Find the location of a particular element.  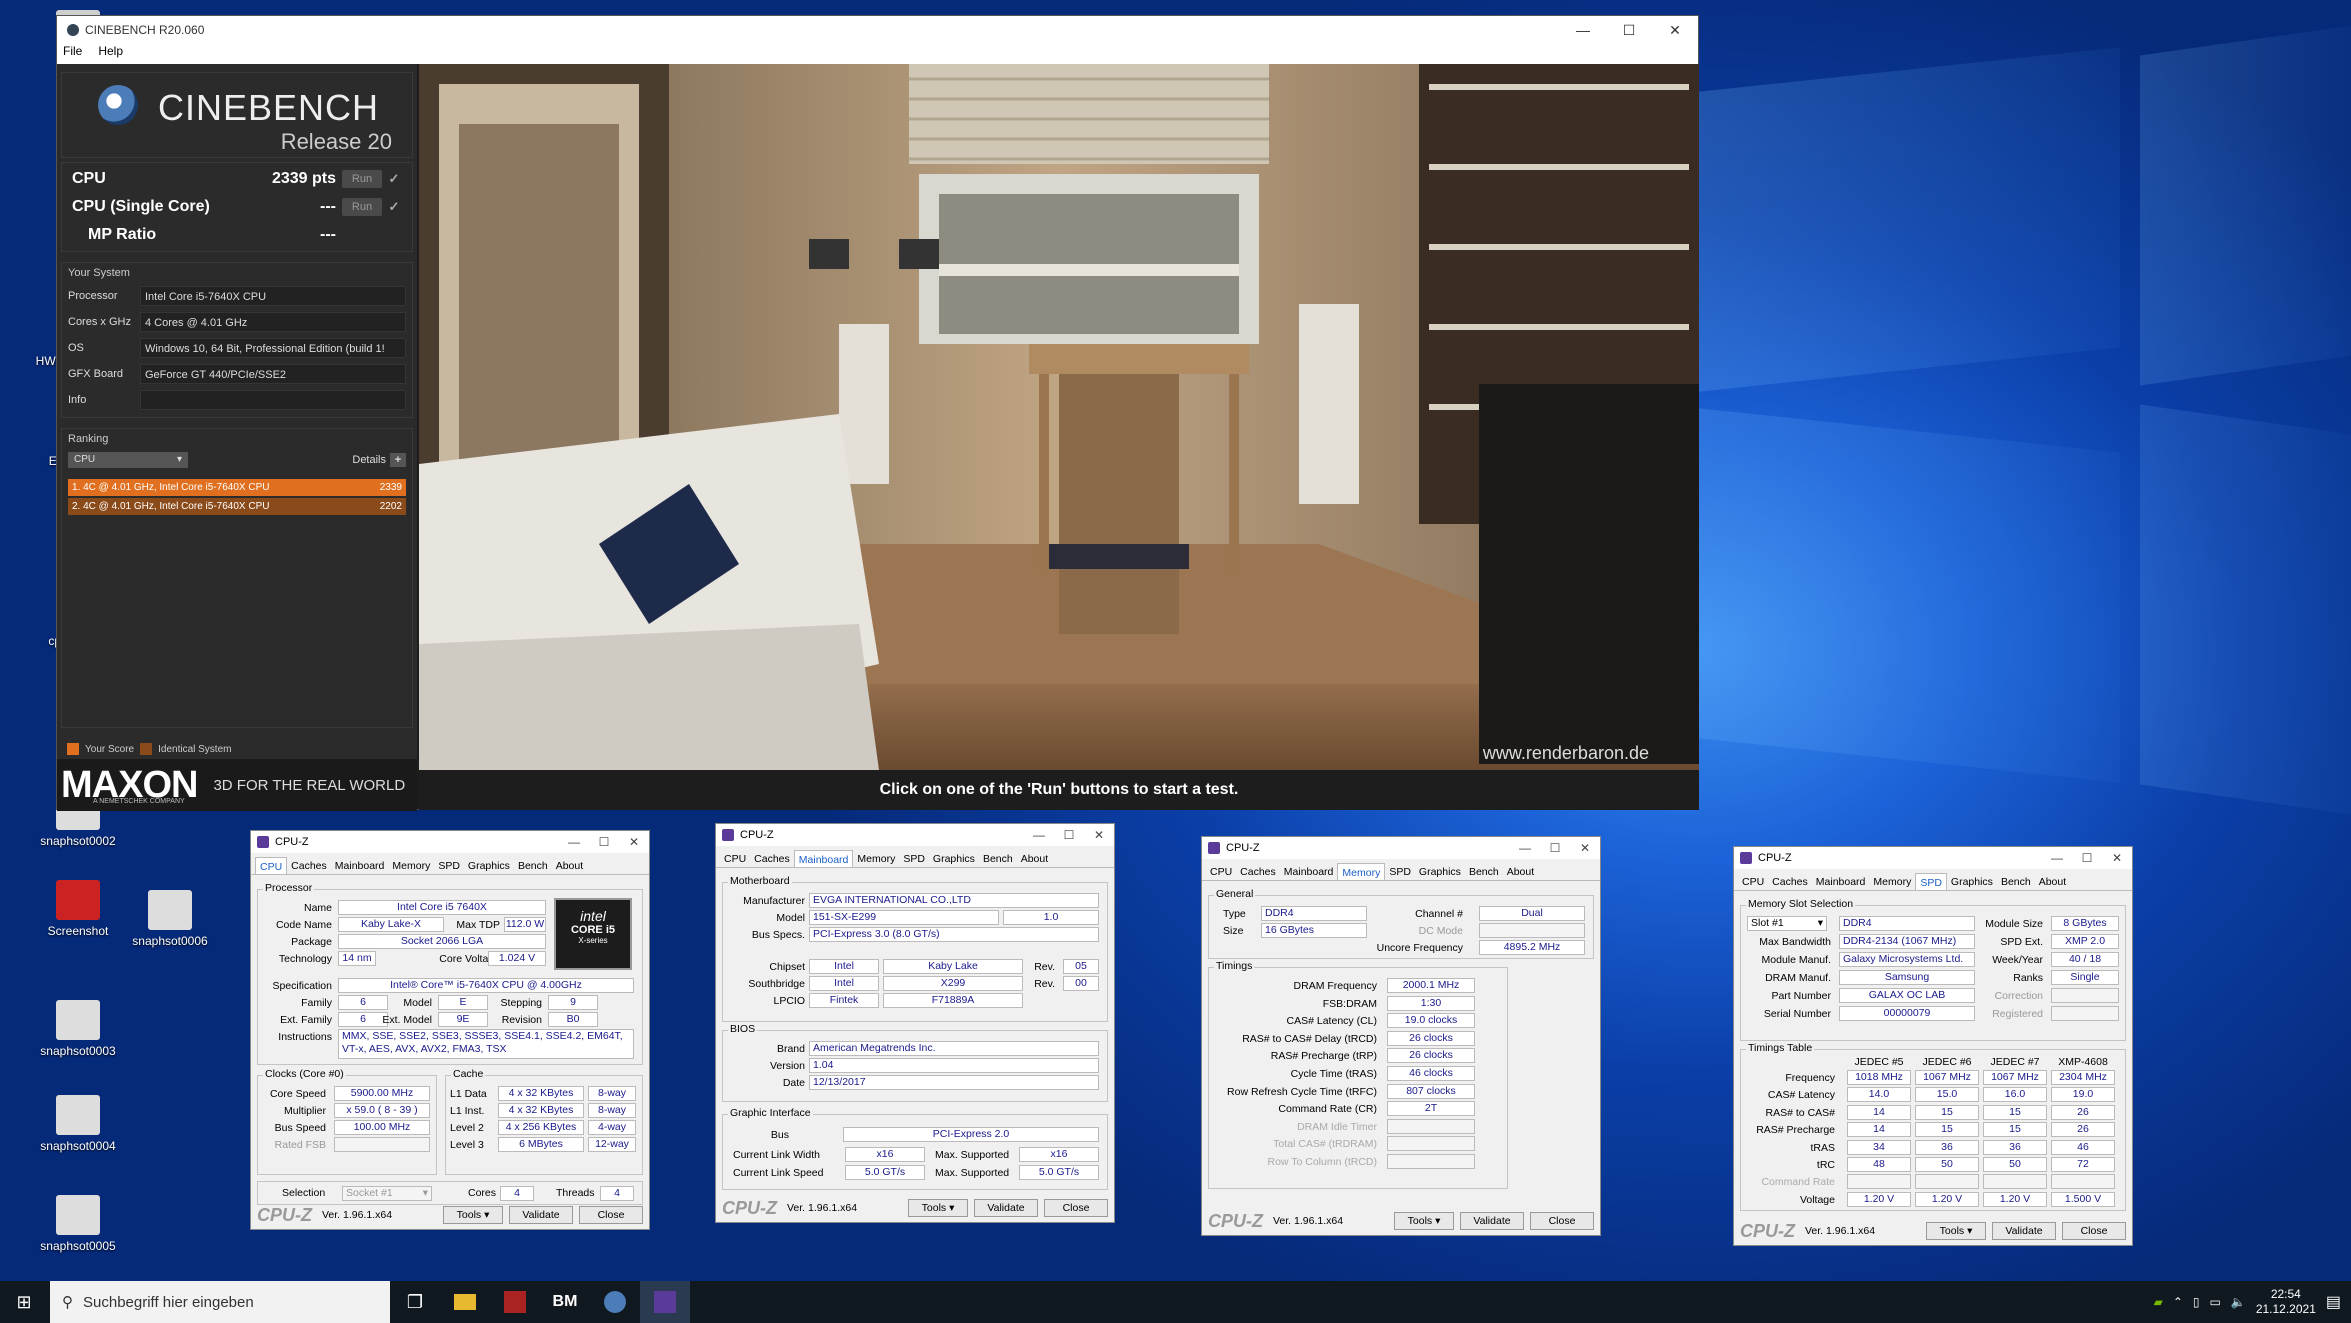

nvidia-icon: ▰ is located at coordinates (2158, 1302).